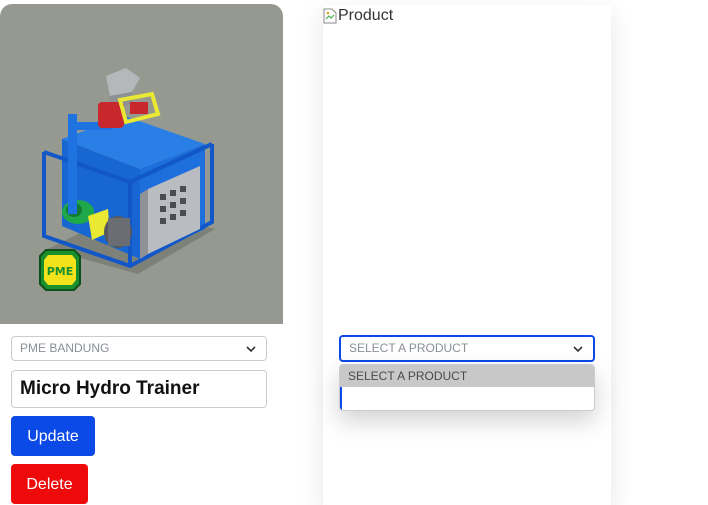 Image resolution: width=708 pixels, height=505 pixels. Describe the element at coordinates (366, 15) in the screenshot. I see `image-alt-text: Product` at that location.